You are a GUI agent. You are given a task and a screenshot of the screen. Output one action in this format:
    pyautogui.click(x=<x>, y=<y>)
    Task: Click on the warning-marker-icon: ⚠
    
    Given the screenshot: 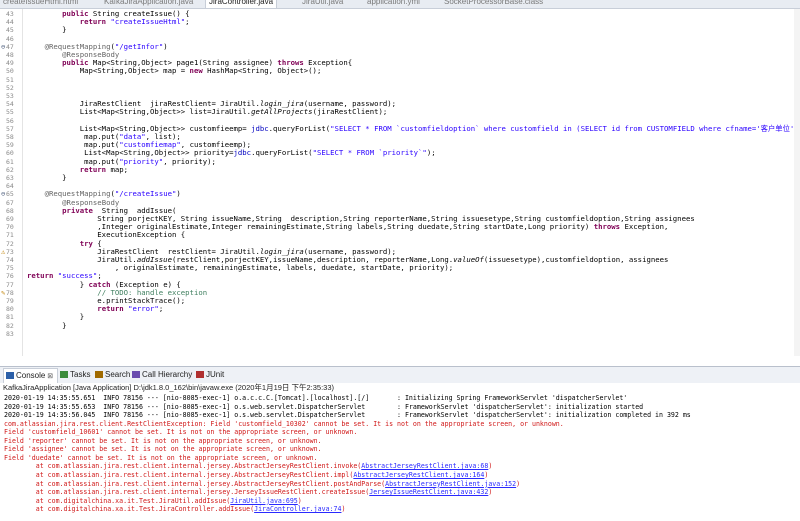 What is the action you would take?
    pyautogui.click(x=3, y=252)
    